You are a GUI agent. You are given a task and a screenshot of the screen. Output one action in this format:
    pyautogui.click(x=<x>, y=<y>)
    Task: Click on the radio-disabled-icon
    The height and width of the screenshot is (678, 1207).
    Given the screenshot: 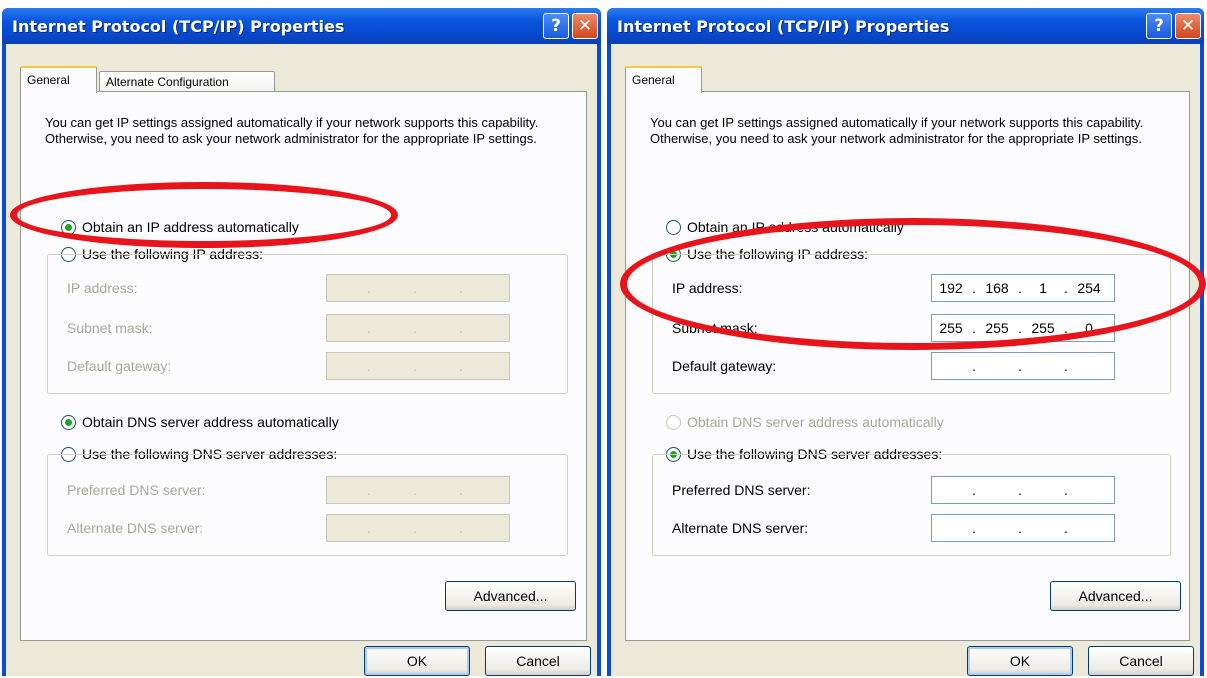 What is the action you would take?
    pyautogui.click(x=673, y=422)
    